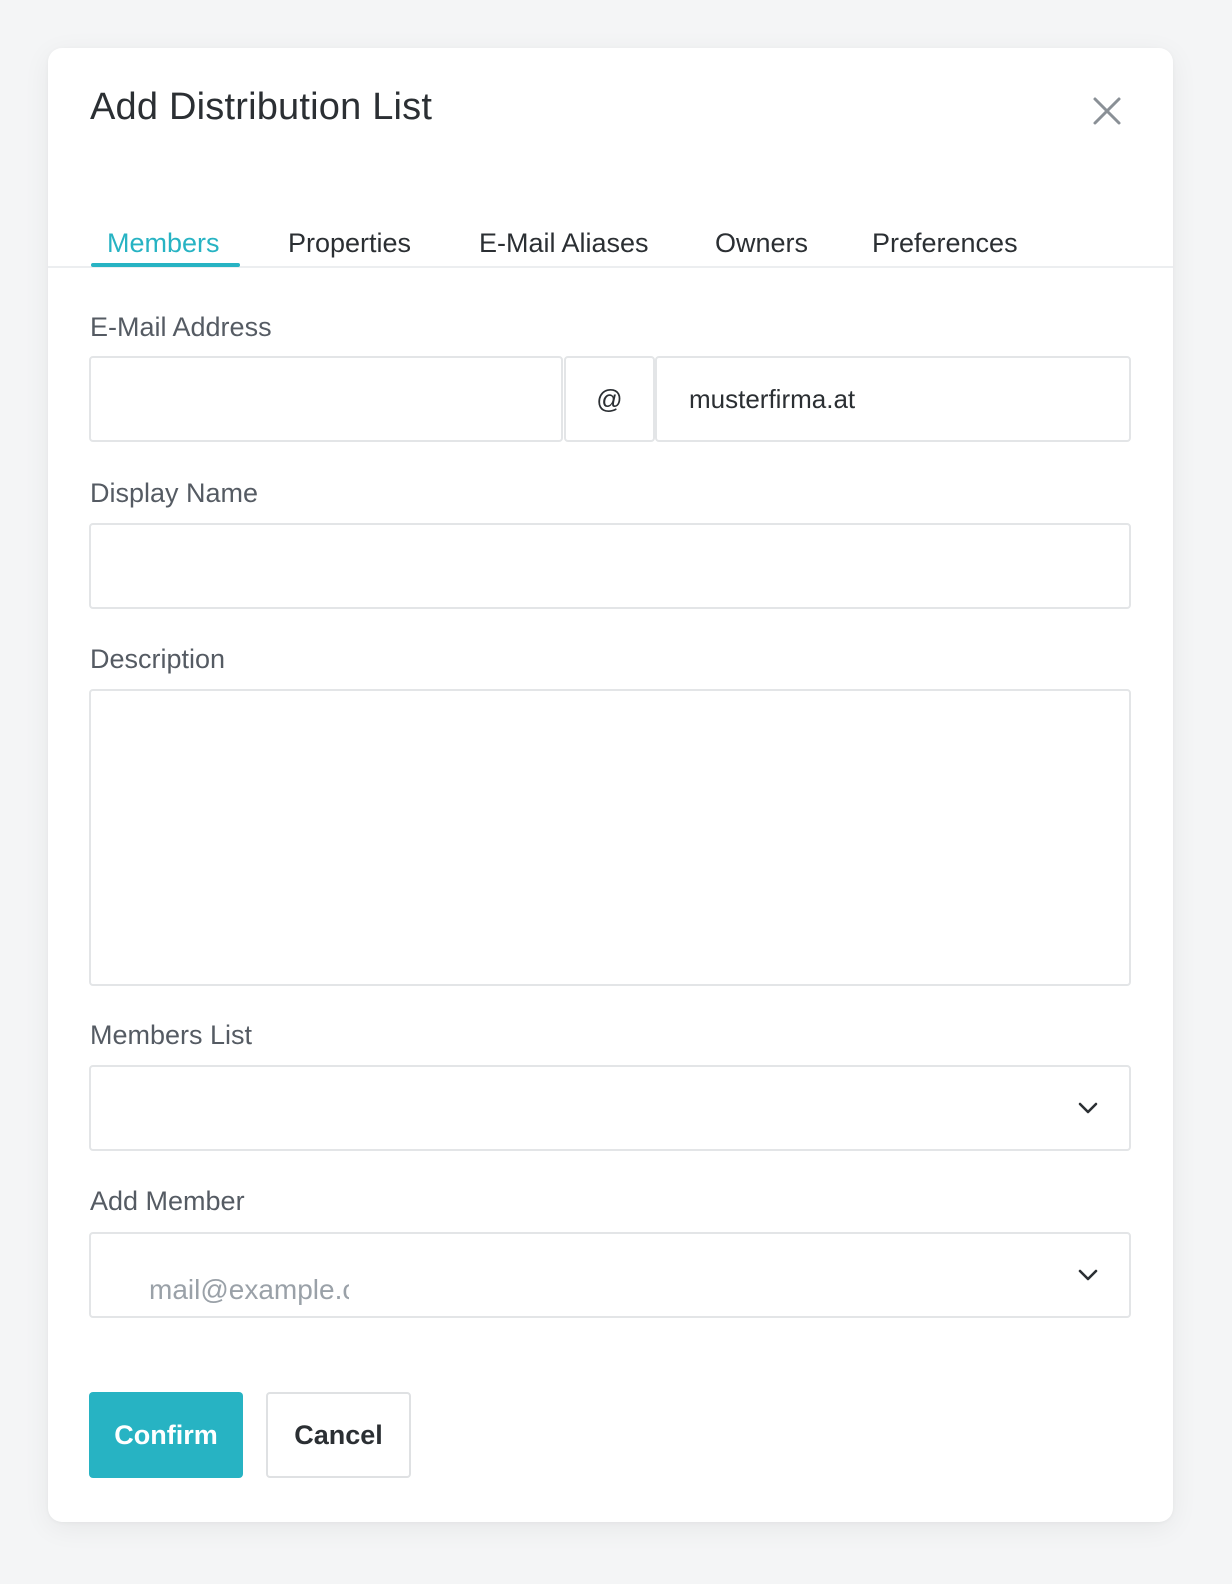 This screenshot has height=1584, width=1232. What do you see at coordinates (163, 248) in the screenshot?
I see `tab-members: Members` at bounding box center [163, 248].